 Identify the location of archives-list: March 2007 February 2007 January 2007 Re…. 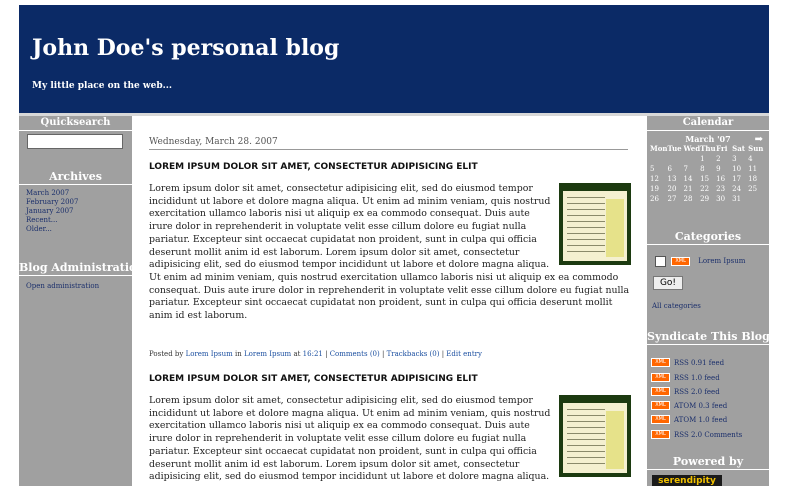
(75, 209).